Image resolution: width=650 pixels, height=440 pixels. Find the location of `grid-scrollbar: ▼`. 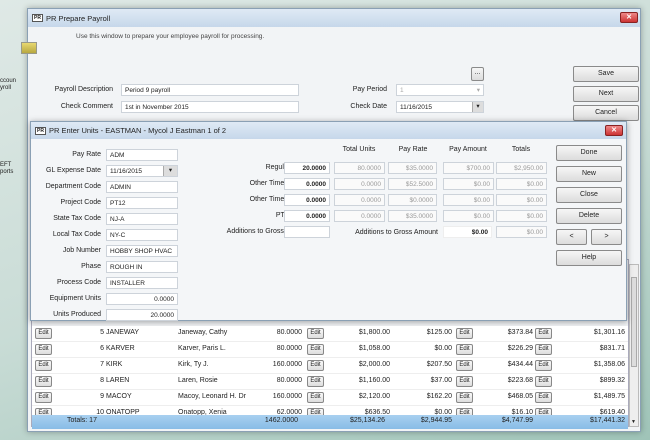

grid-scrollbar: ▼ is located at coordinates (634, 345).